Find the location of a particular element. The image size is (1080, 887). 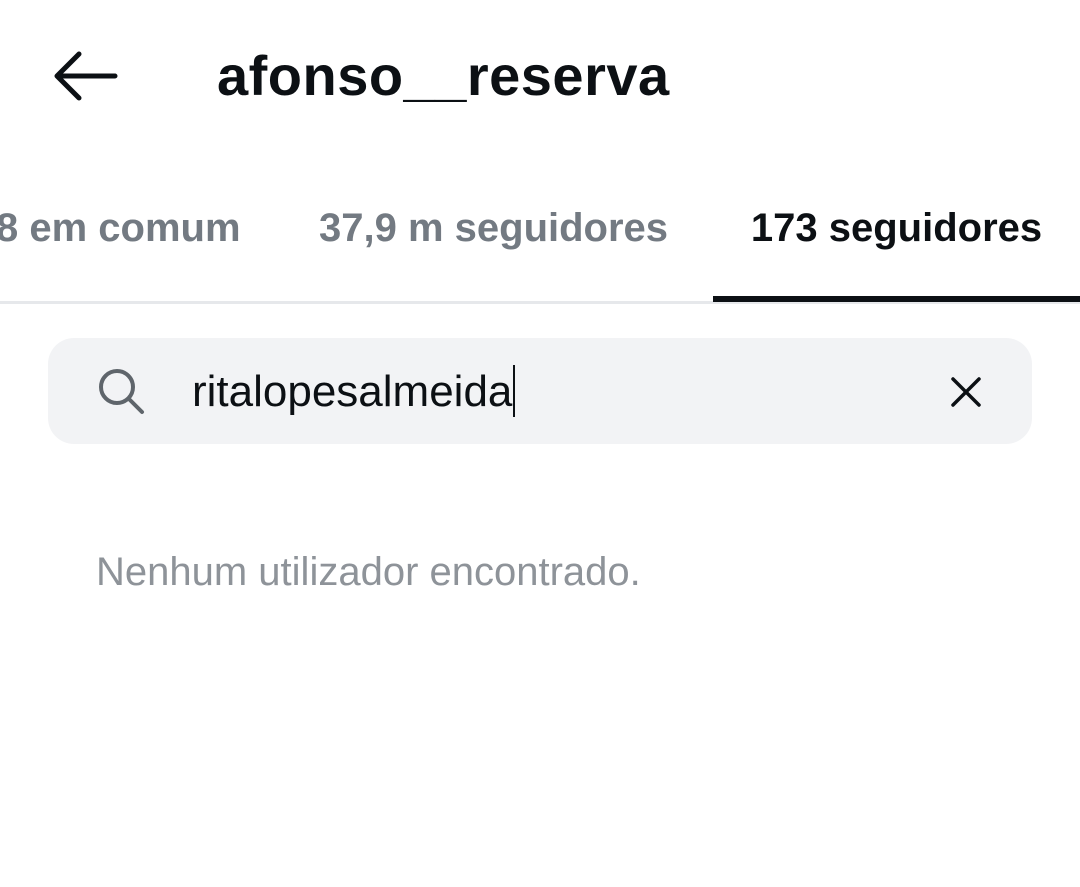

empty-results-message: Nenhum utilizador encontrado. is located at coordinates (368, 572).